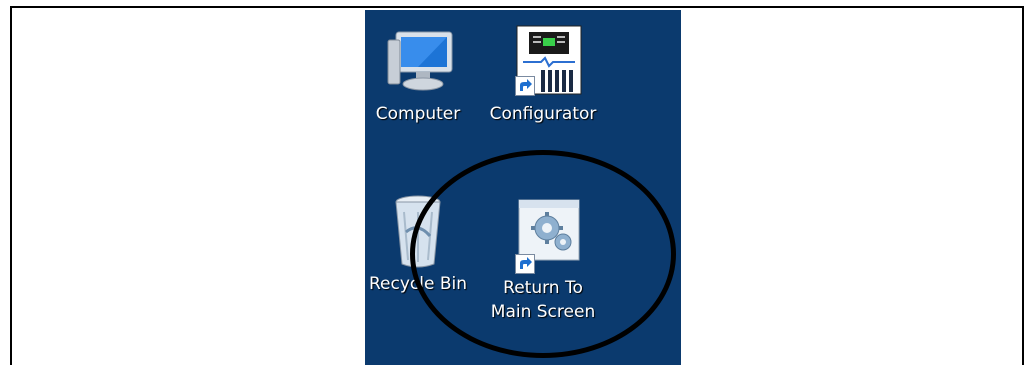  Describe the element at coordinates (418, 114) in the screenshot. I see `icon-label: Computer` at that location.